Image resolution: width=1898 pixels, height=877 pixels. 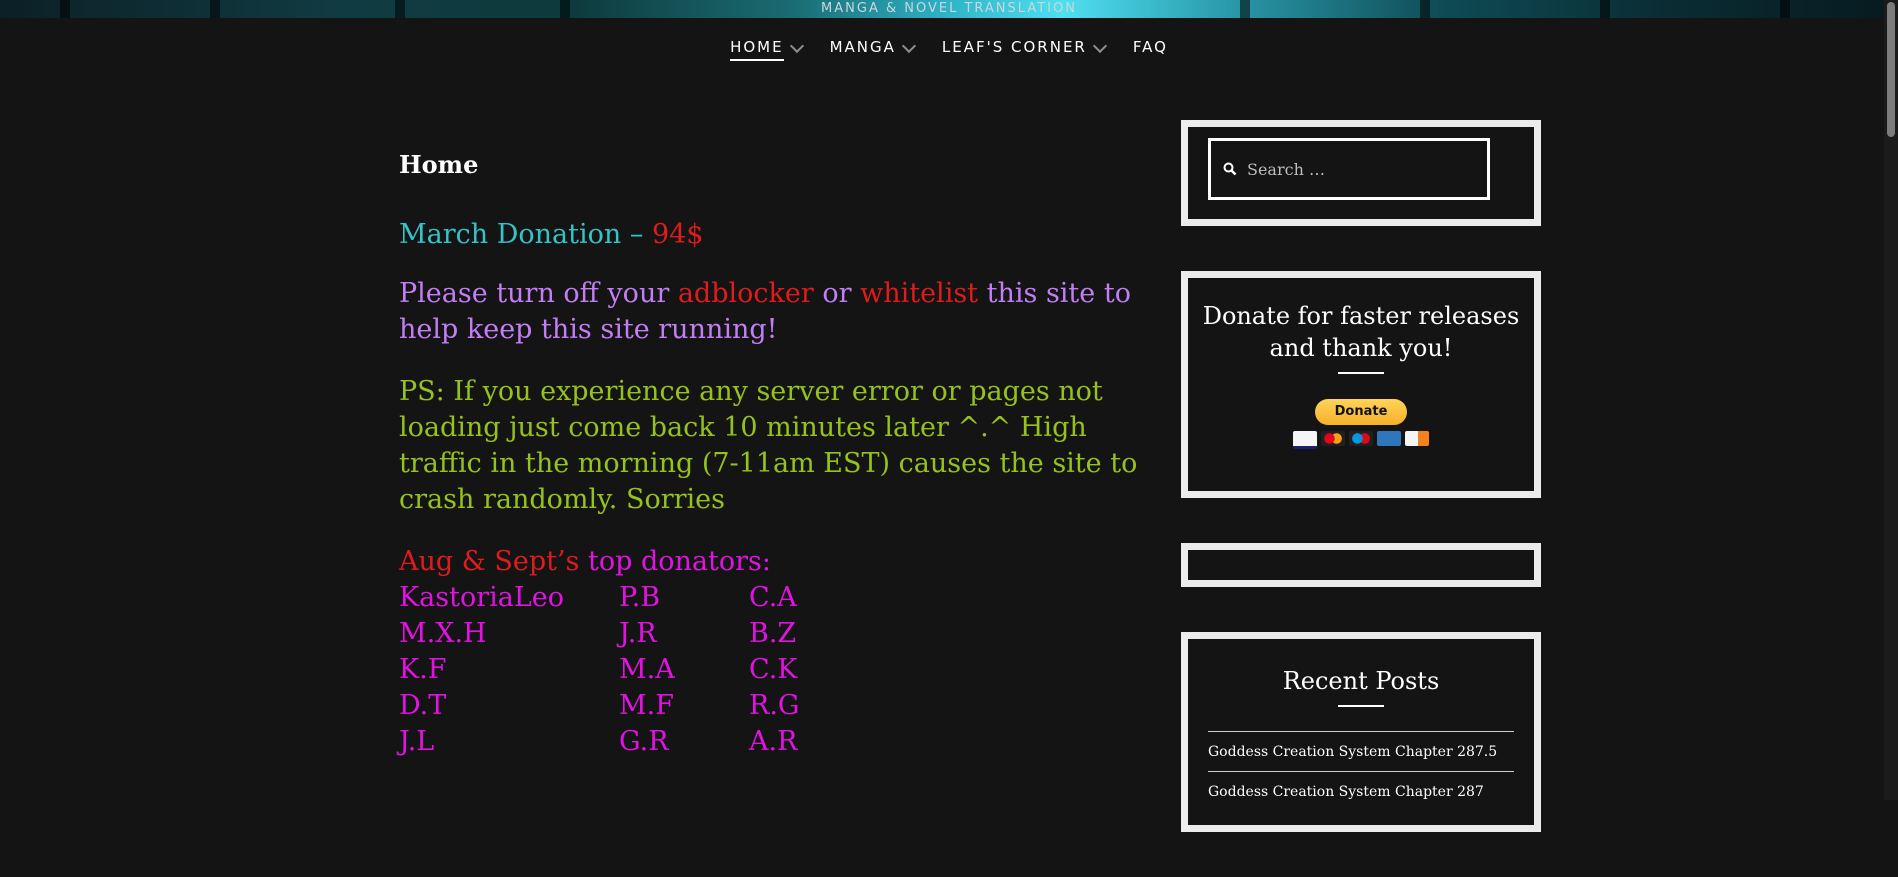 What do you see at coordinates (417, 741) in the screenshot?
I see `donator-name: J.L` at bounding box center [417, 741].